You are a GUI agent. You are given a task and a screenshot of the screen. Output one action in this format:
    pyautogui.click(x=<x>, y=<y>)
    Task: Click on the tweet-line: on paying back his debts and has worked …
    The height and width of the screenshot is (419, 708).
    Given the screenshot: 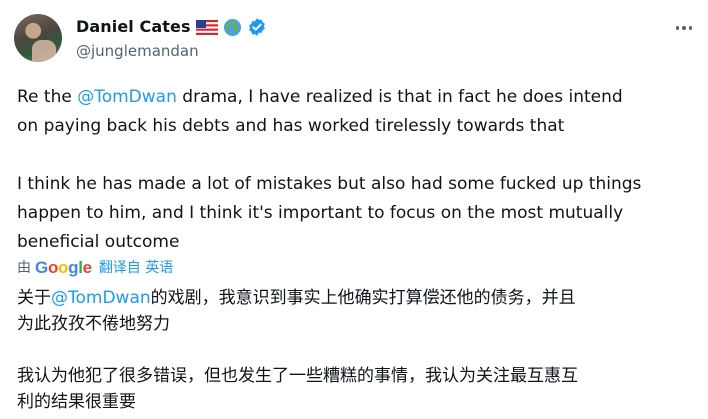 What is the action you would take?
    pyautogui.click(x=291, y=126)
    